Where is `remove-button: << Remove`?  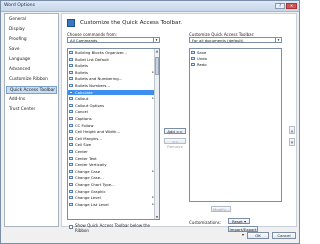 remove-button: << Remove is located at coordinates (175, 143).